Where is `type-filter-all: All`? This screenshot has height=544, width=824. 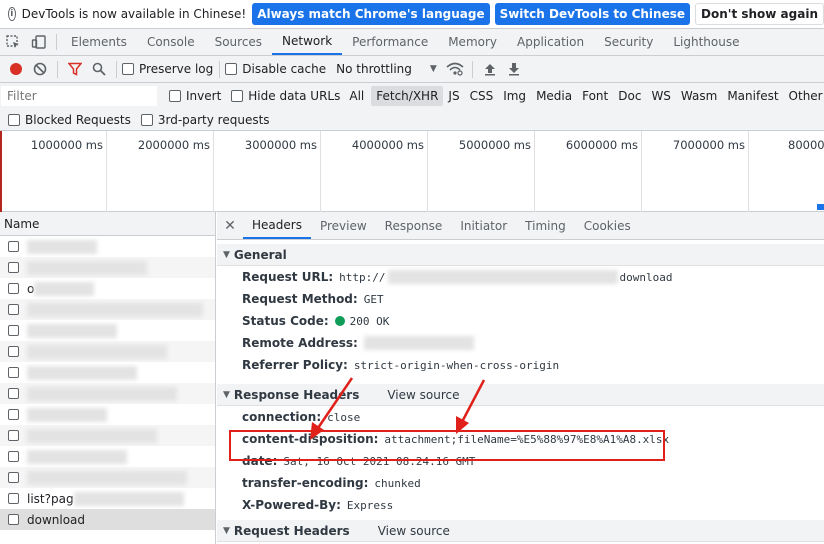 type-filter-all: All is located at coordinates (356, 96).